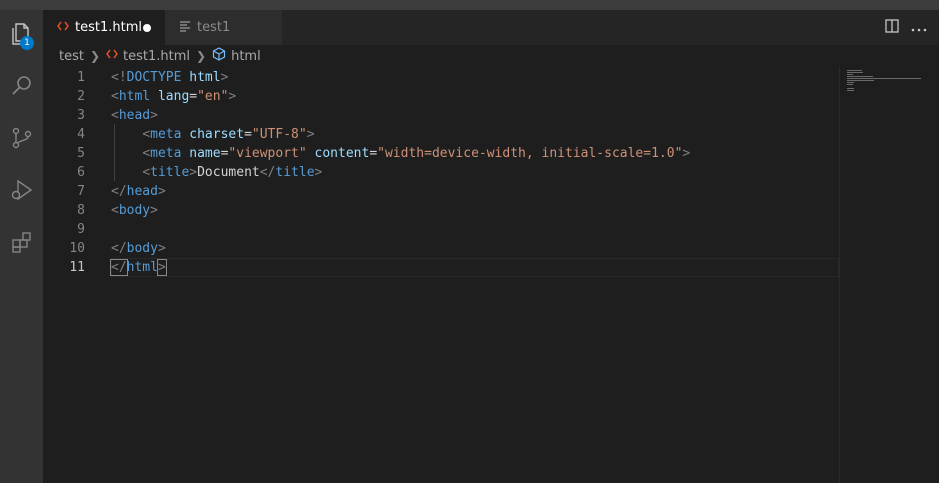 The image size is (939, 483). Describe the element at coordinates (21, 192) in the screenshot. I see `activity-run-debug` at that location.